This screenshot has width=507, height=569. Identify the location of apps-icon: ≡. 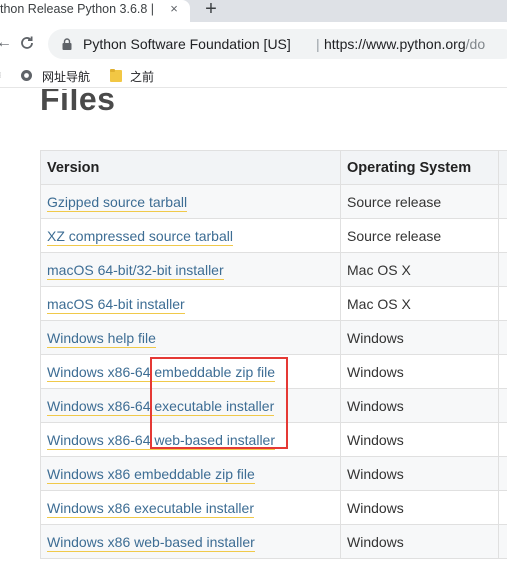
(0, 75).